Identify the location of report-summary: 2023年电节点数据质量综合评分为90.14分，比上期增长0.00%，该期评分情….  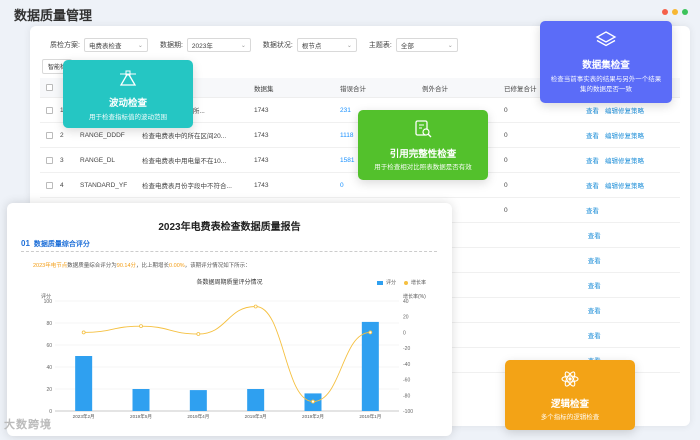
(142, 266).